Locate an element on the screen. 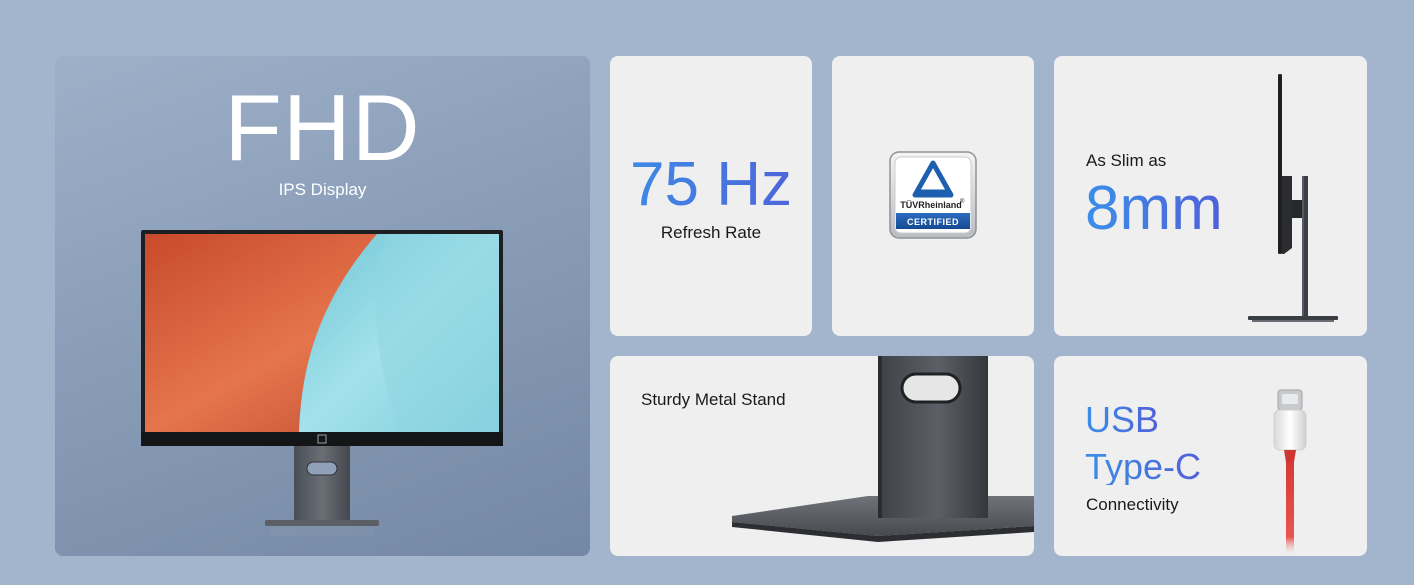 This screenshot has width=1414, height=585. usb-c-card: USB Type-C Connectivity is located at coordinates (1210, 456).